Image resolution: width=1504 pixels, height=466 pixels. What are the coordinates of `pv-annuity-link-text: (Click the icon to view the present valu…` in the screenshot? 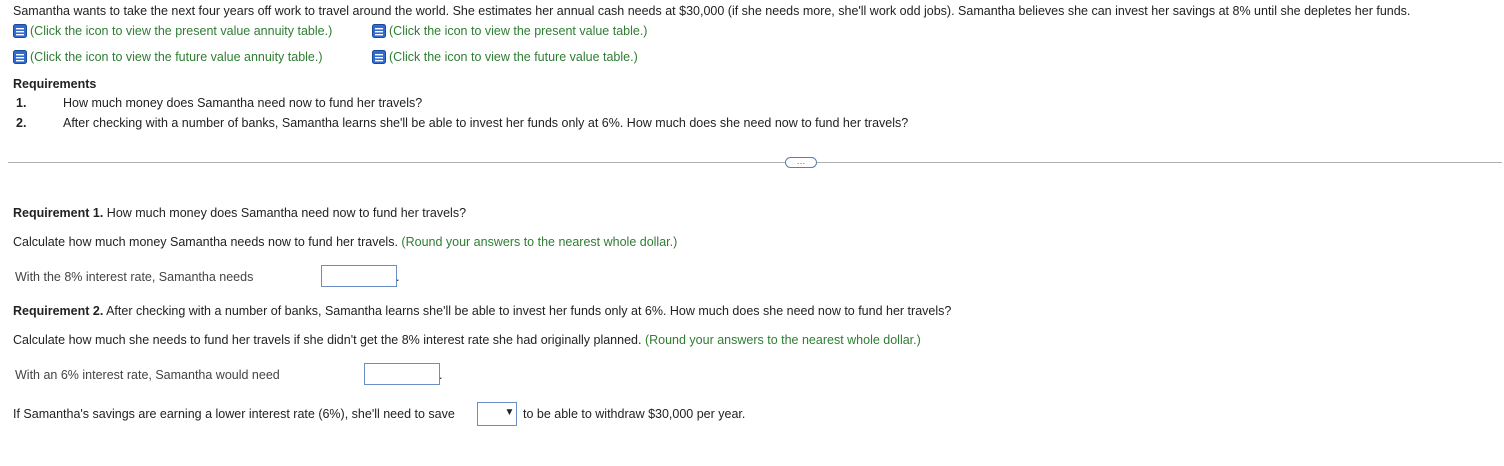 It's located at (181, 31).